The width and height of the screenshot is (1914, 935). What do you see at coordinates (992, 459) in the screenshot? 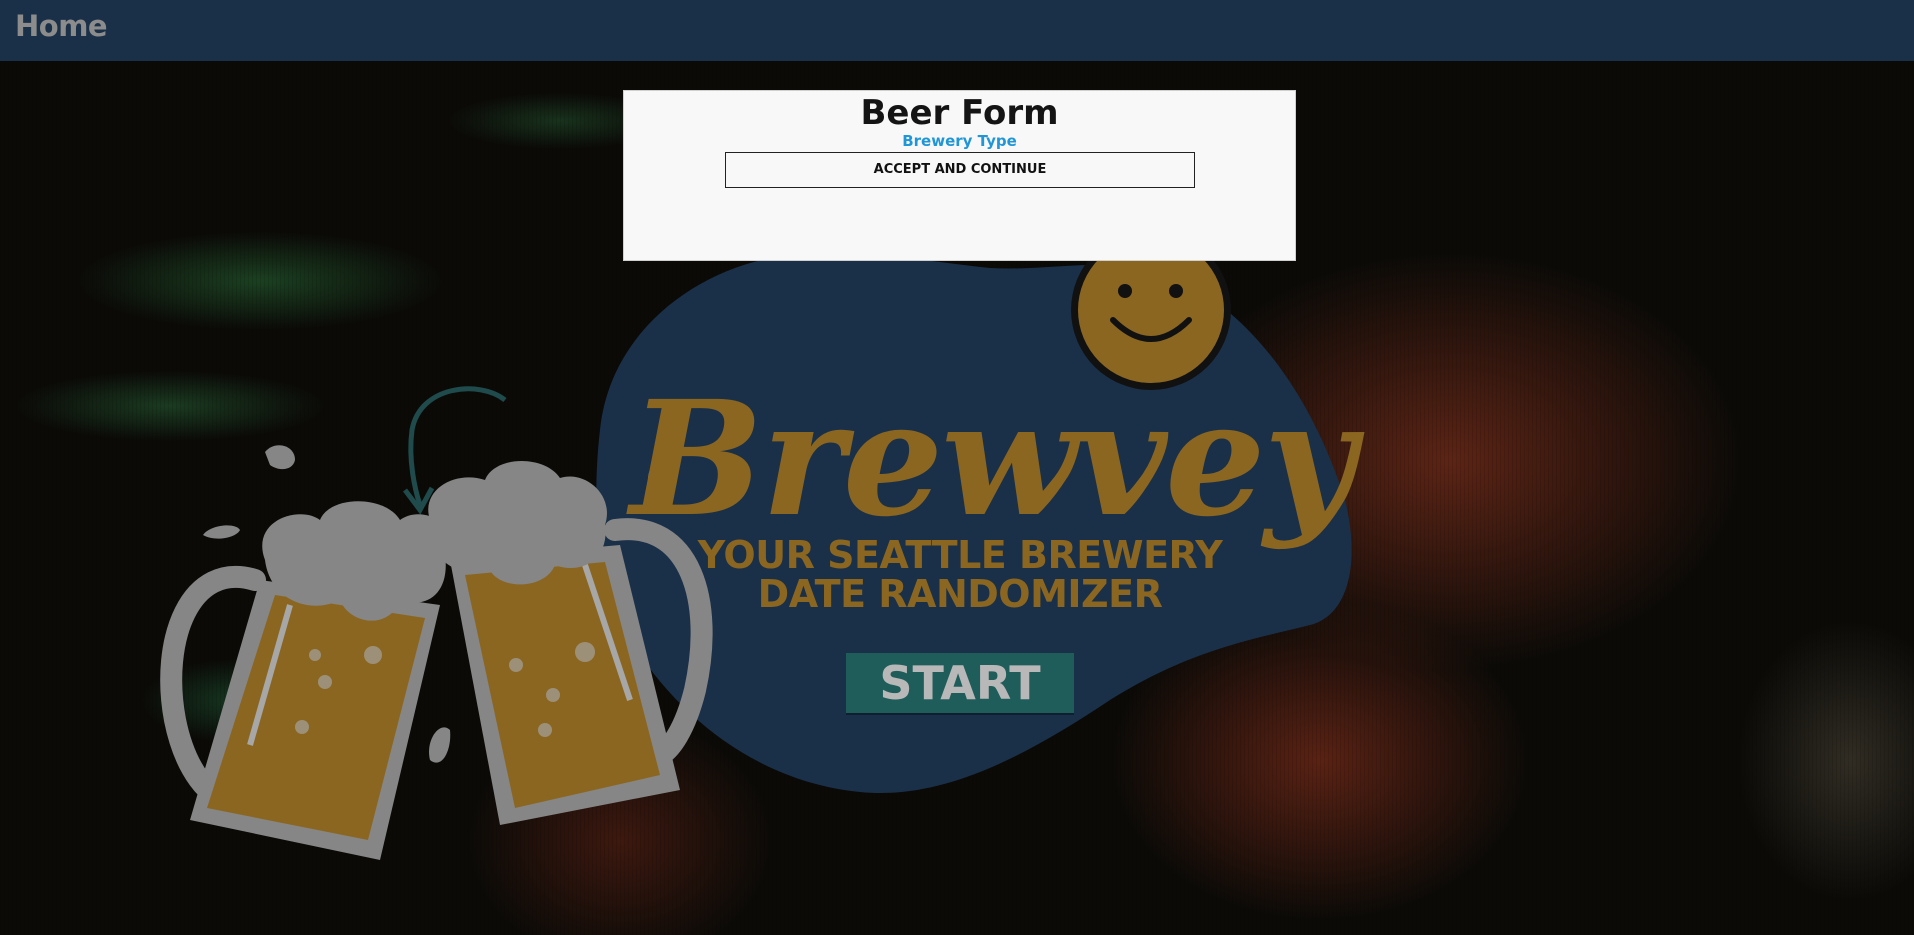
I see `brand-title: Brewvey` at bounding box center [992, 459].